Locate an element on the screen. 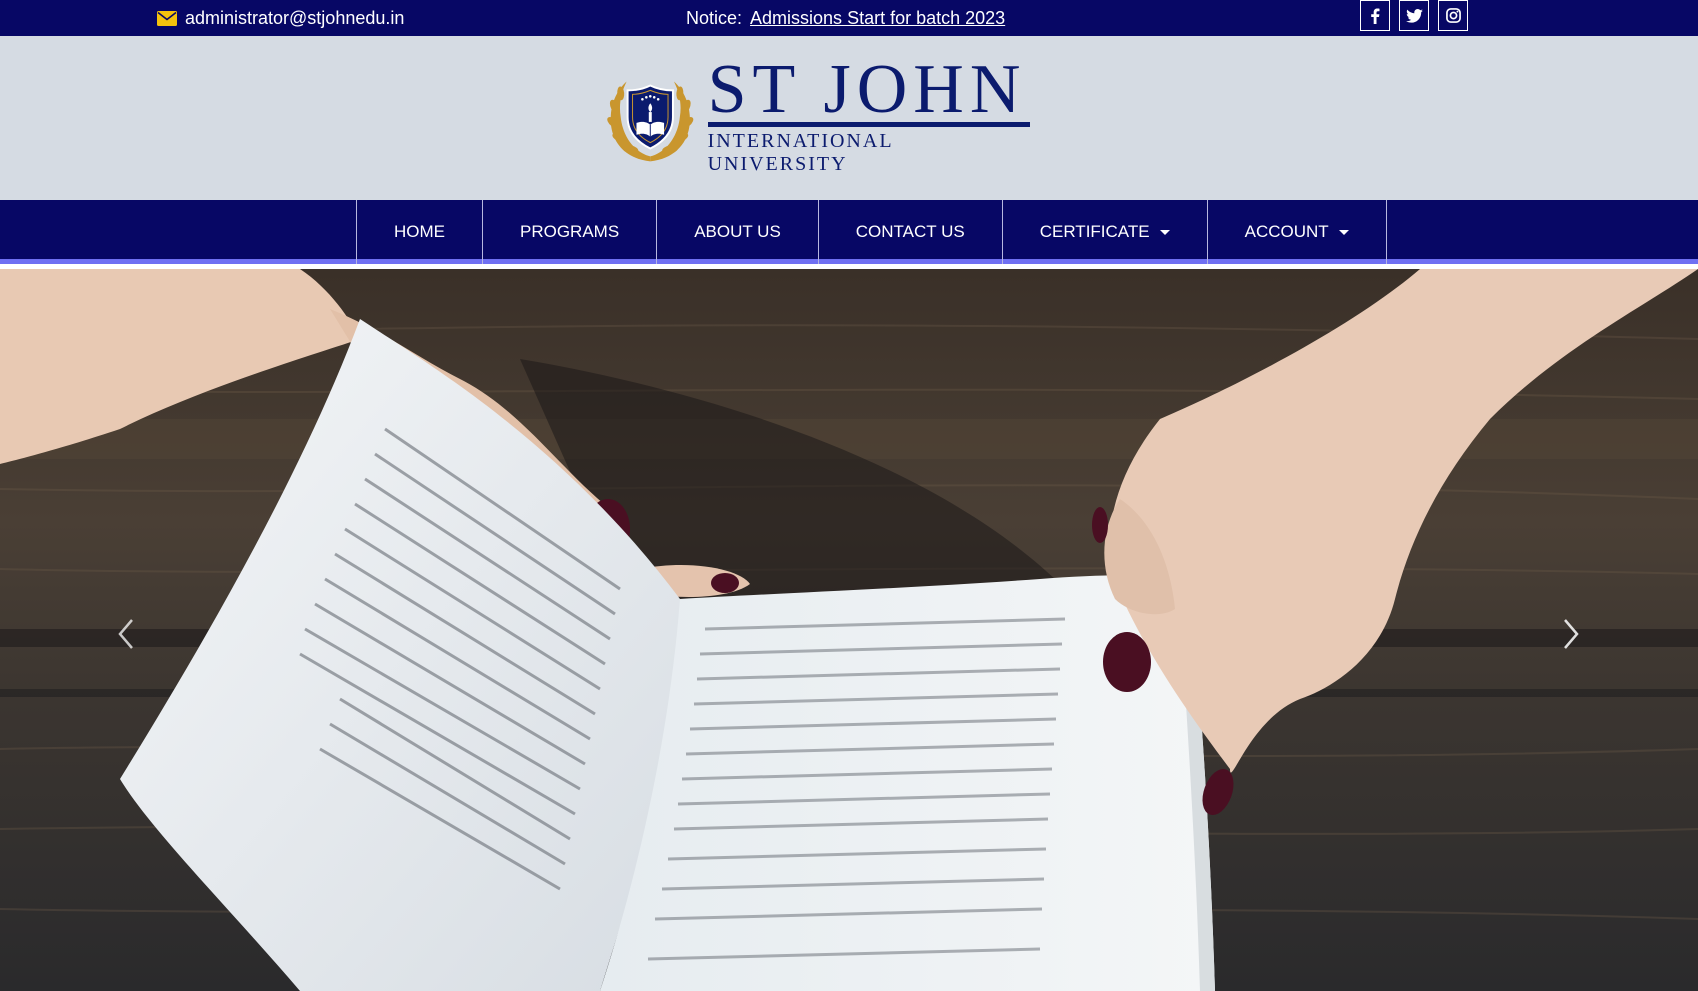 Image resolution: width=1698 pixels, height=991 pixels. social-links is located at coordinates (1414, 15).